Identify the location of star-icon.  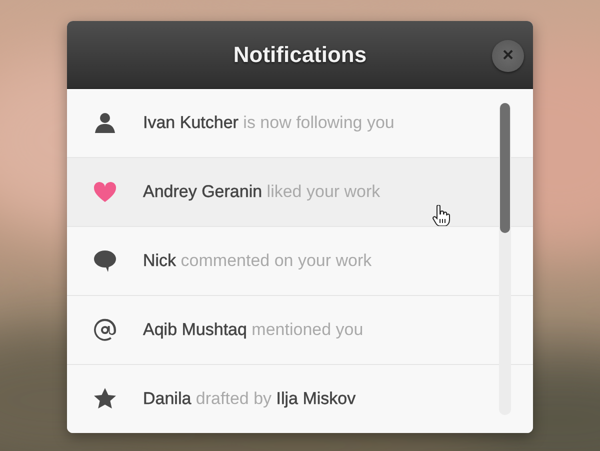
(105, 399).